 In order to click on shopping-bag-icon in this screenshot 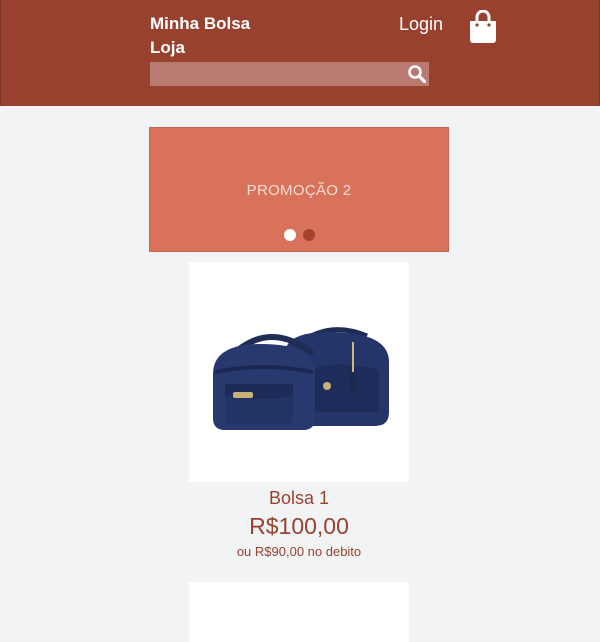, I will do `click(483, 26)`.